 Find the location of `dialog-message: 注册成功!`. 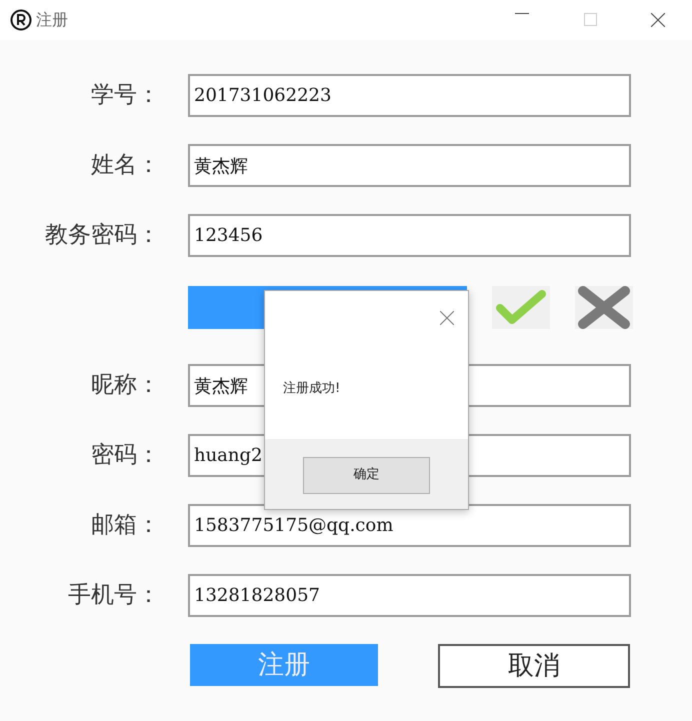

dialog-message: 注册成功! is located at coordinates (311, 389).